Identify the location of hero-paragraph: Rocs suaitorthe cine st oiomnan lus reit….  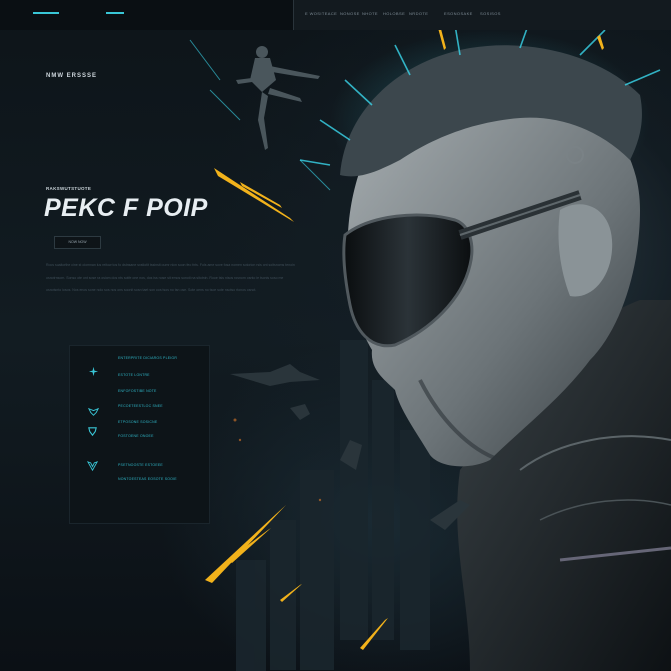
(170, 277).